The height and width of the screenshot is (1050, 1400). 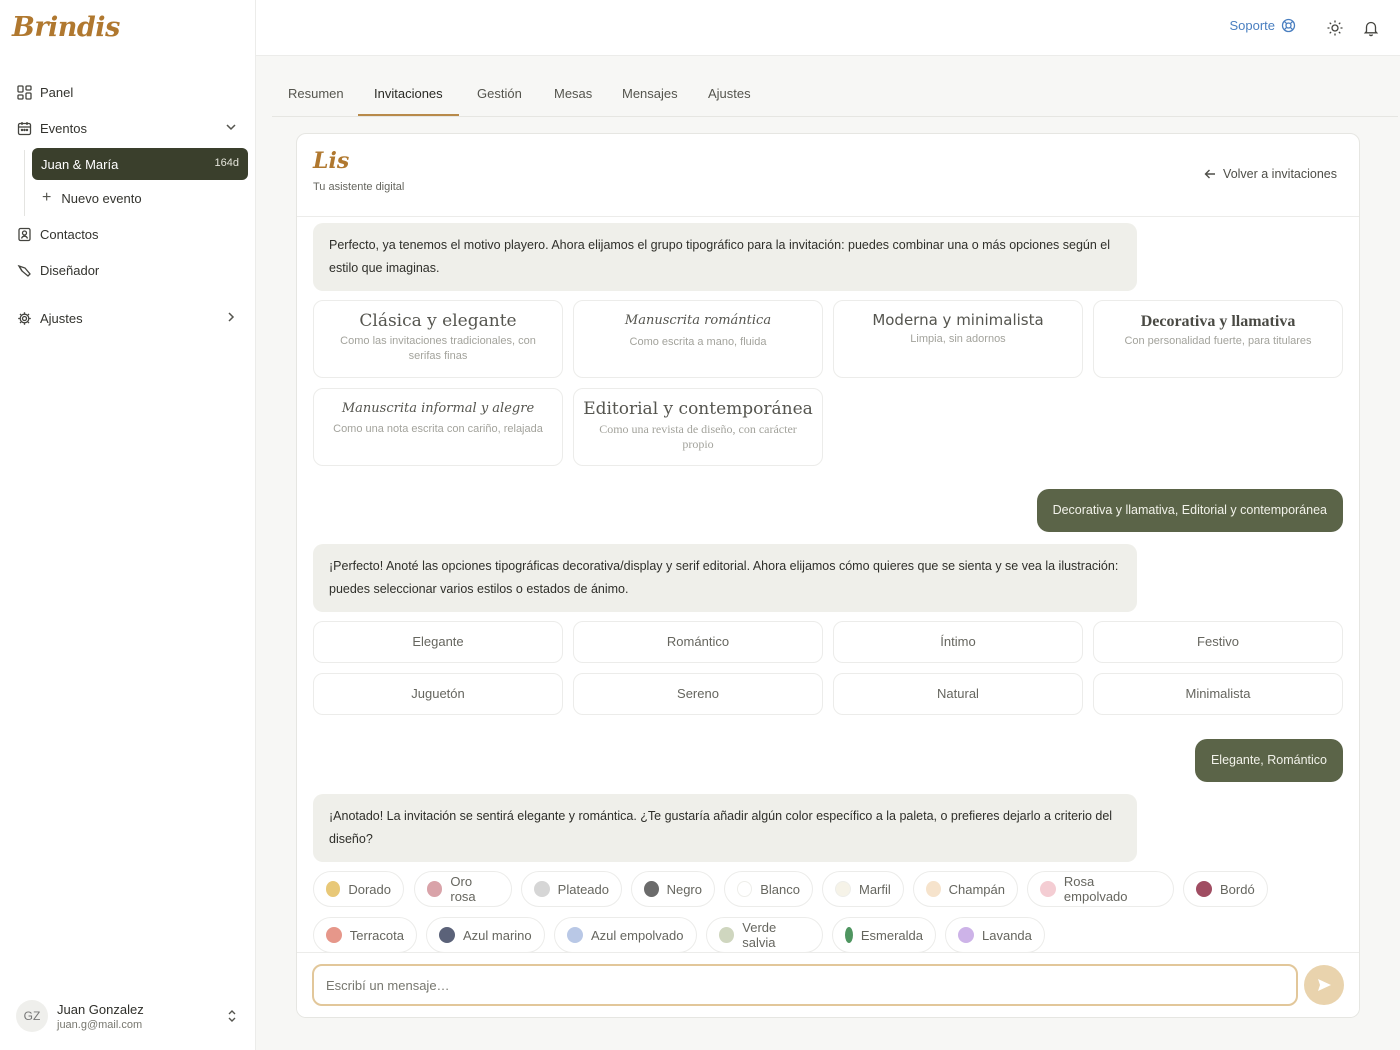 What do you see at coordinates (1225, 889) in the screenshot?
I see `color-chip: Bordó` at bounding box center [1225, 889].